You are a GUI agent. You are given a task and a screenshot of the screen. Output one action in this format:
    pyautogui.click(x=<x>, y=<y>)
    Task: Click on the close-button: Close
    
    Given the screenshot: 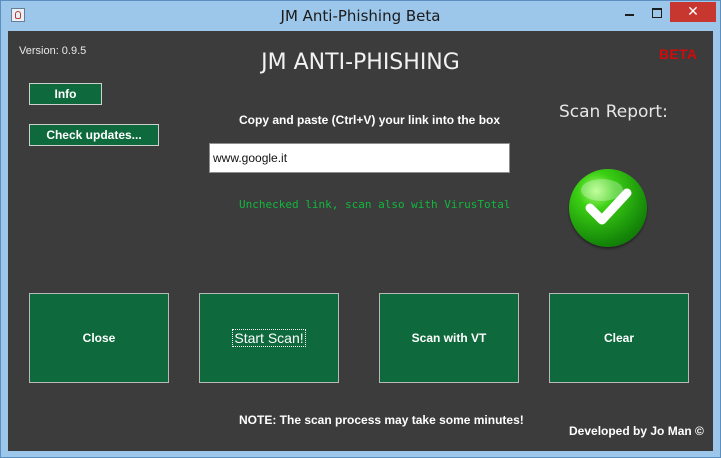 What is the action you would take?
    pyautogui.click(x=99, y=338)
    